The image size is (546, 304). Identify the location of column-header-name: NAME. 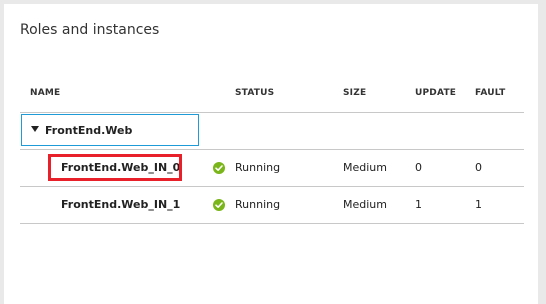
(45, 93).